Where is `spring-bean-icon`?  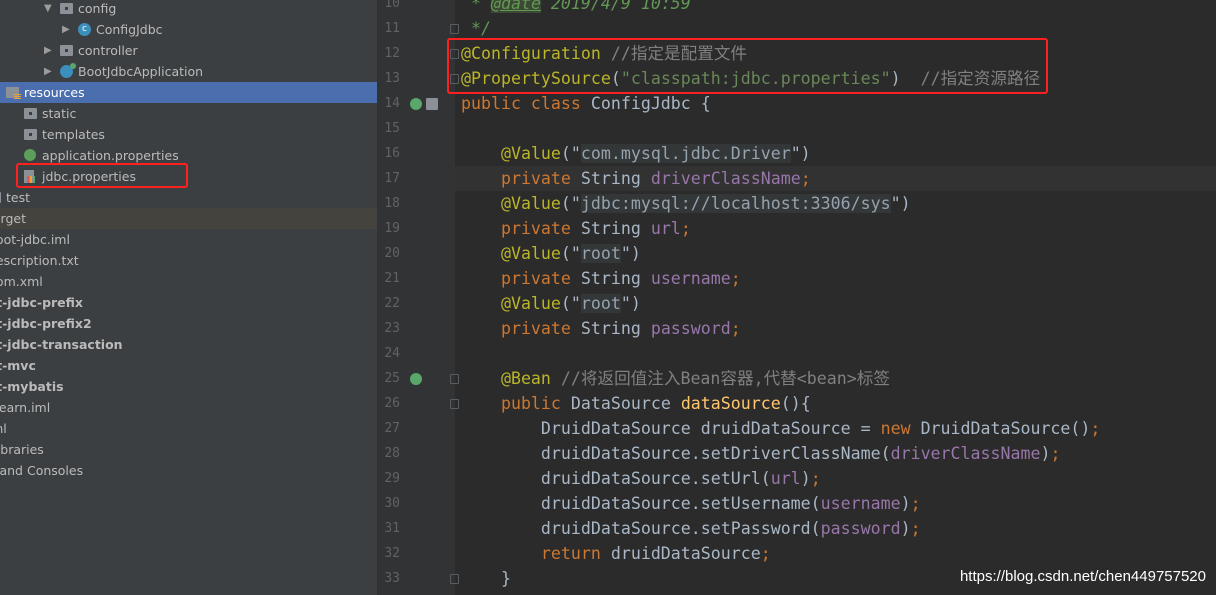
spring-bean-icon is located at coordinates (416, 379).